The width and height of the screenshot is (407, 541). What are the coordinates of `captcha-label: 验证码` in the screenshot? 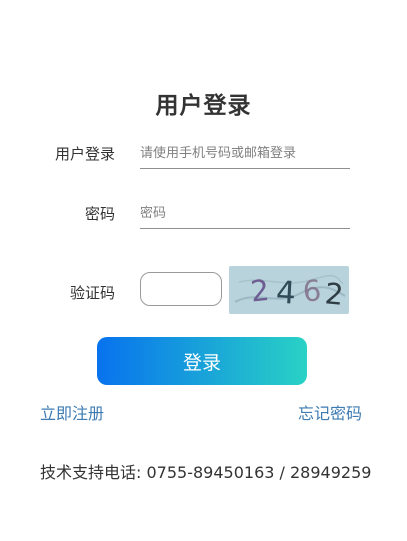 It's located at (92, 293).